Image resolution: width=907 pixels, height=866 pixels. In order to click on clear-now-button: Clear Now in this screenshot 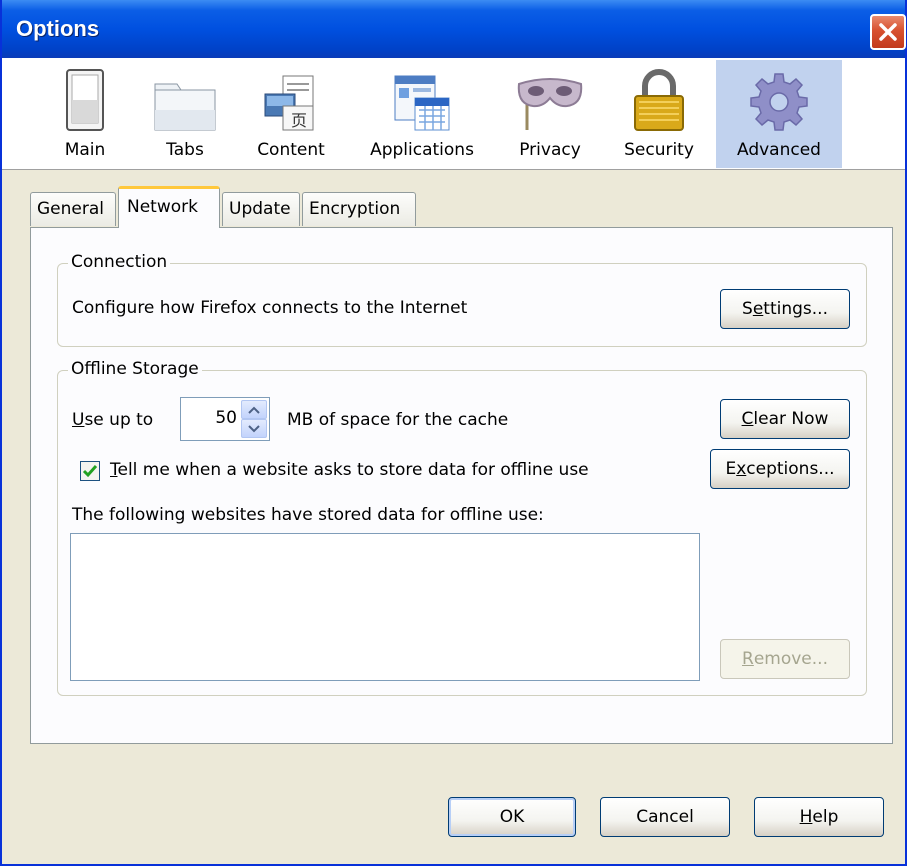, I will do `click(785, 419)`.